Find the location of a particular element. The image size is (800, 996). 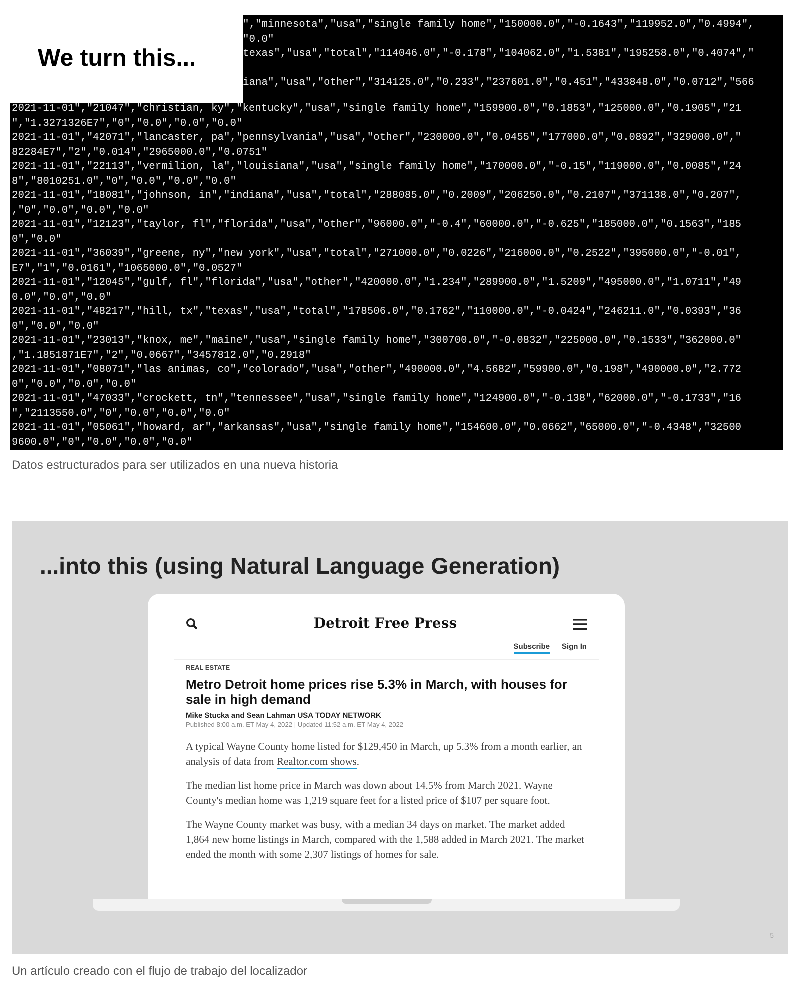

terminal-line: texas","usa","total","114046.0","-0.178","104062.0","1.5381","195258.0","0.4074"," is located at coordinates (498, 54).